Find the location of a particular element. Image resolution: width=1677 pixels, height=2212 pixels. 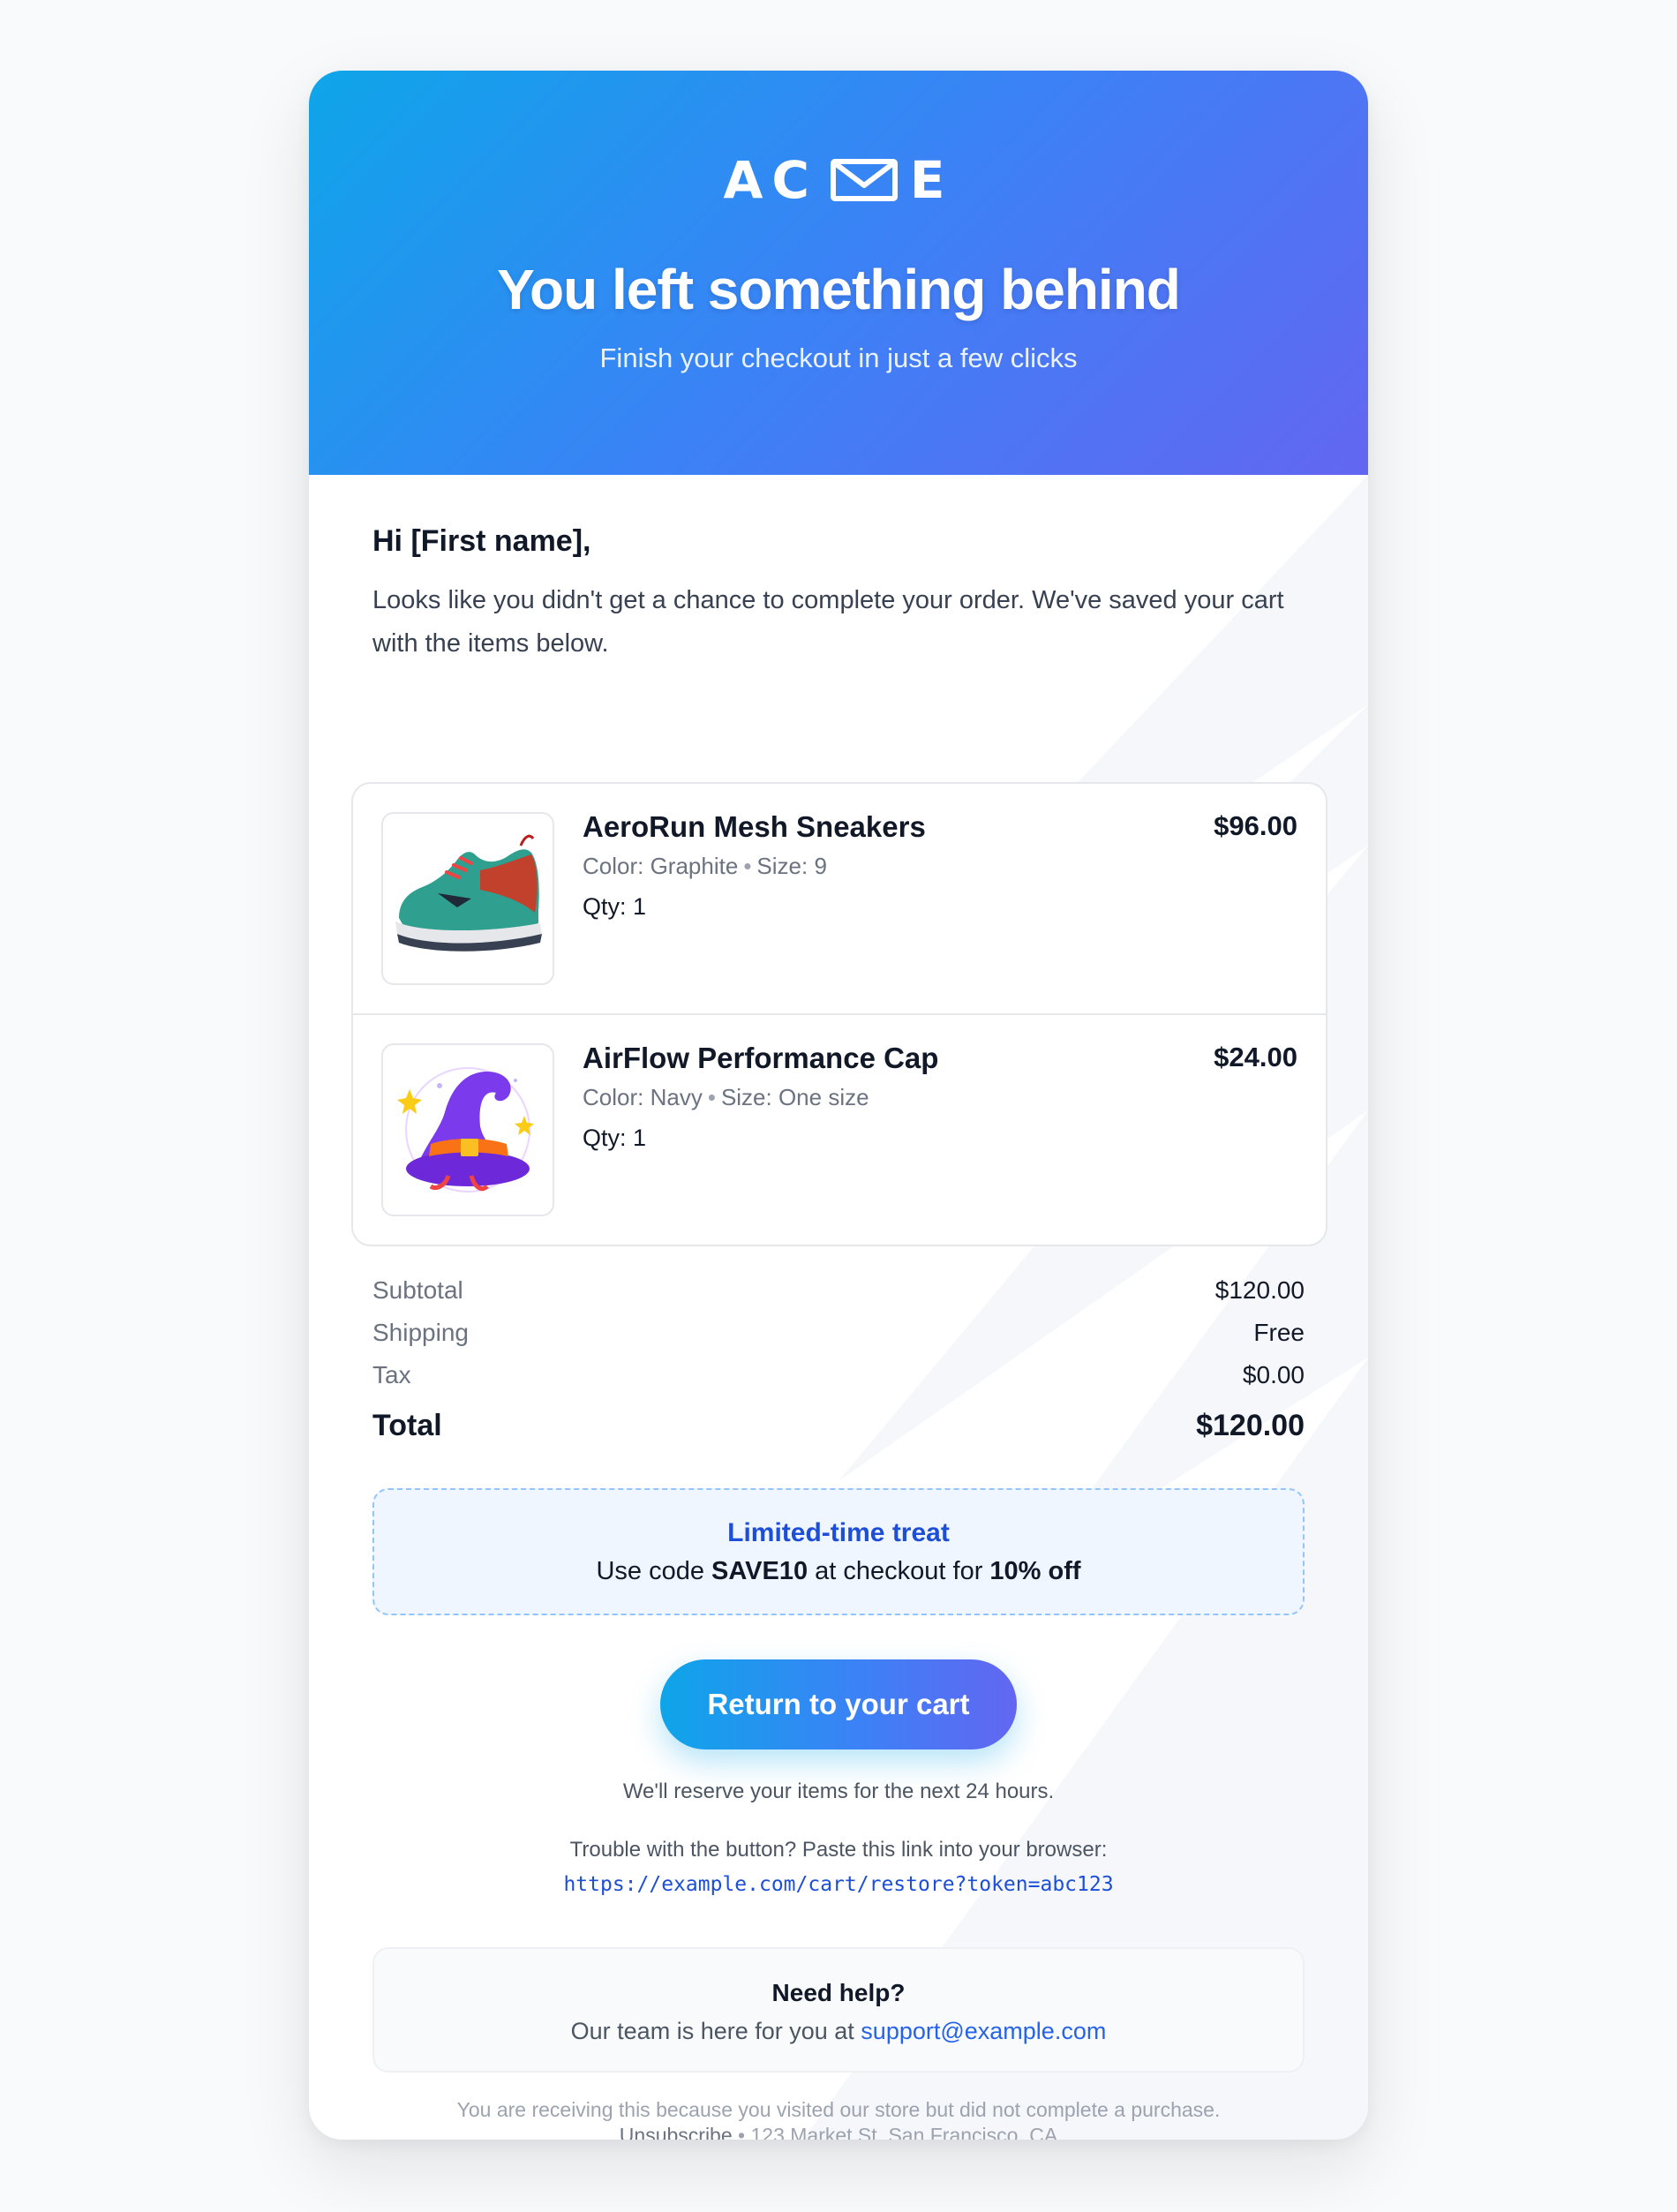

tax-value: $0.00 is located at coordinates (1273, 1374).